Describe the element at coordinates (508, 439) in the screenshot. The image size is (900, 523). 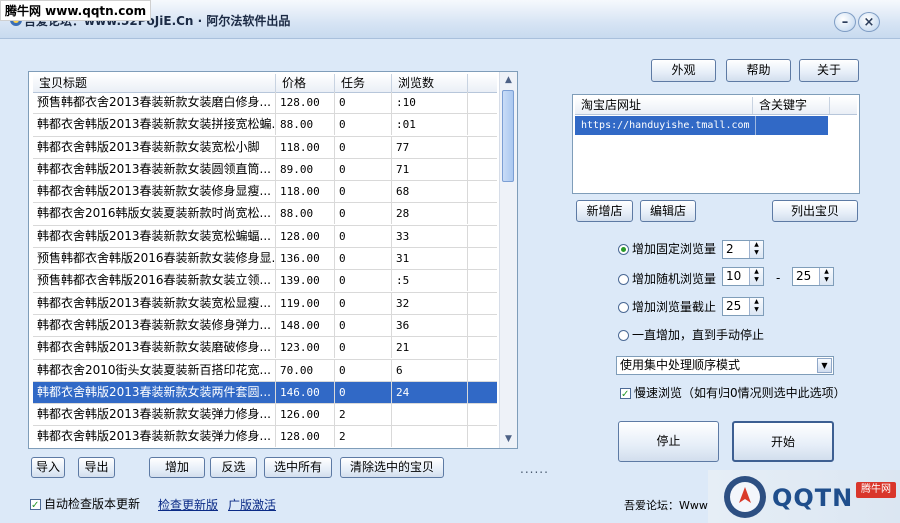
I see `scroll-down-icon: ▼` at that location.